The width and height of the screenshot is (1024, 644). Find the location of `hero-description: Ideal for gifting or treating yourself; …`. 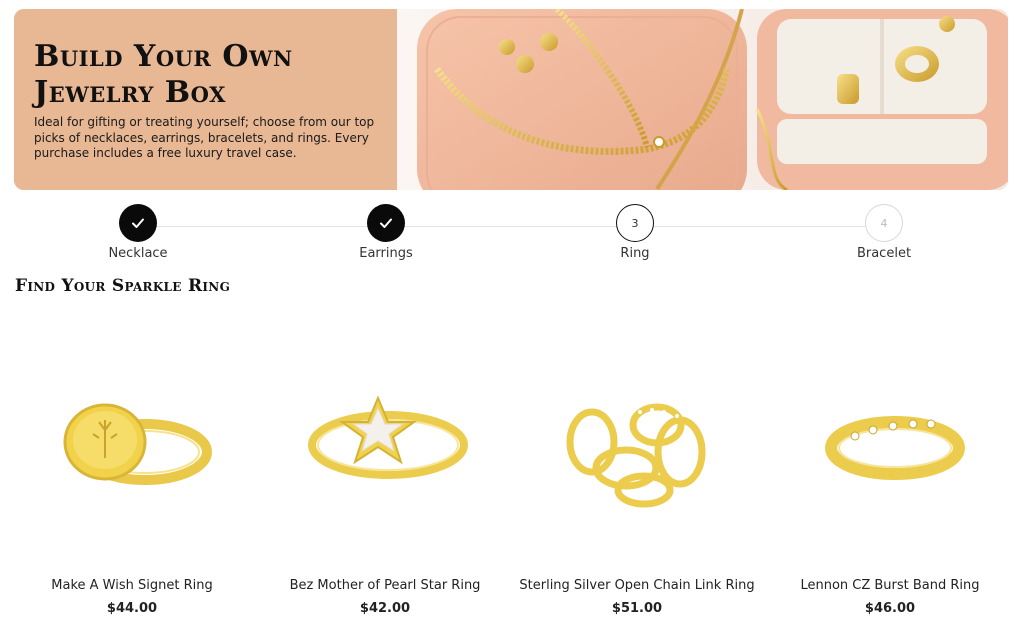

hero-description: Ideal for gifting or treating yourself; … is located at coordinates (204, 137).